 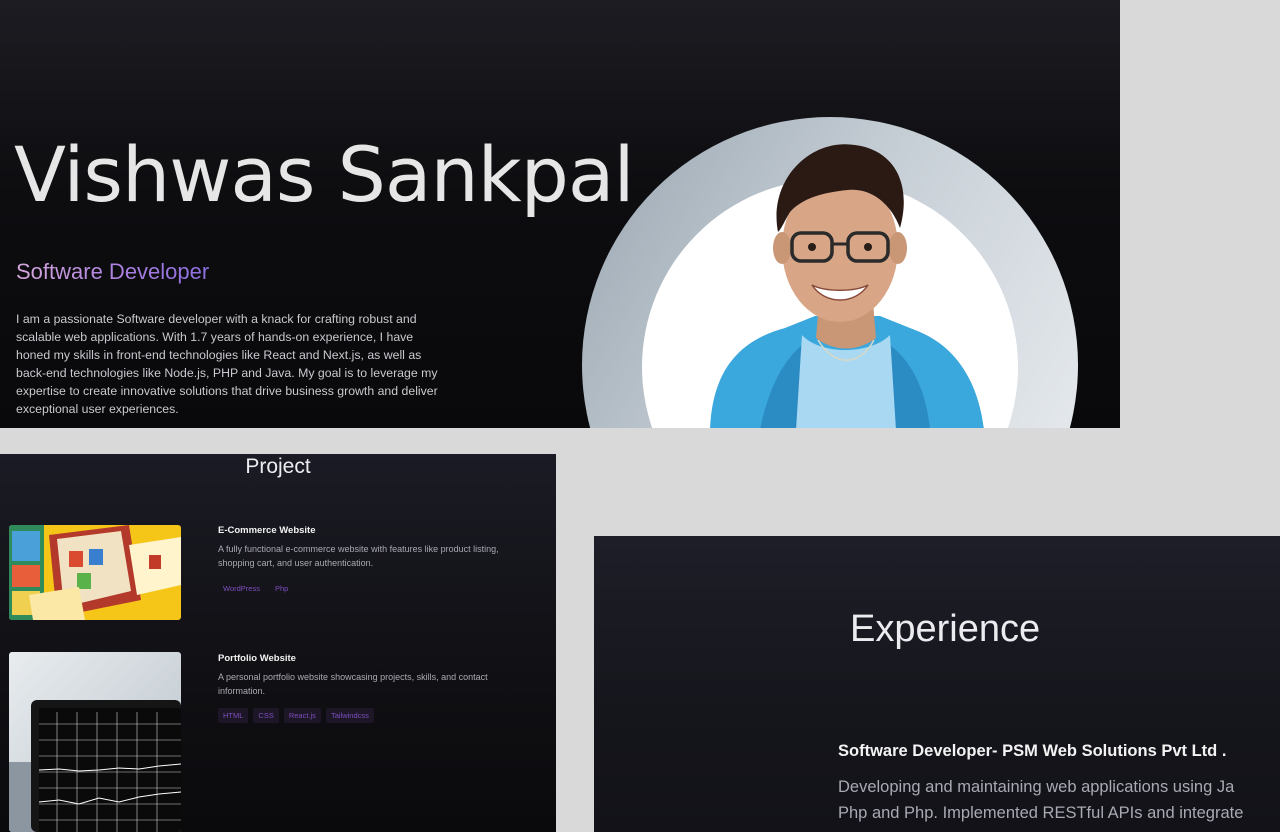 I want to click on portfolio-thumbnail, so click(x=95, y=742).